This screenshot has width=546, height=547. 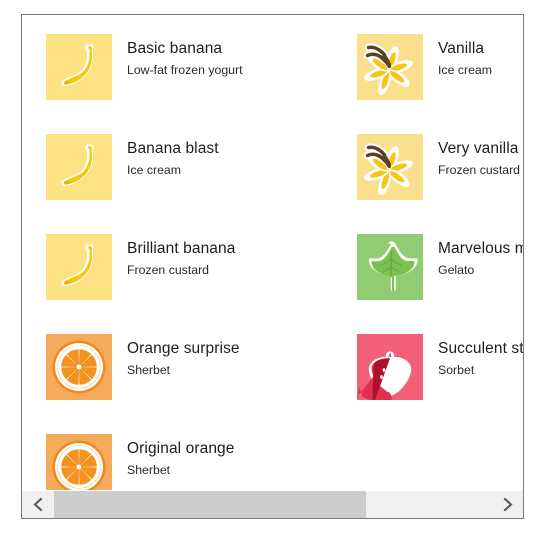 I want to click on flavor-list-item: Marvelous mint Gelato, so click(x=440, y=269).